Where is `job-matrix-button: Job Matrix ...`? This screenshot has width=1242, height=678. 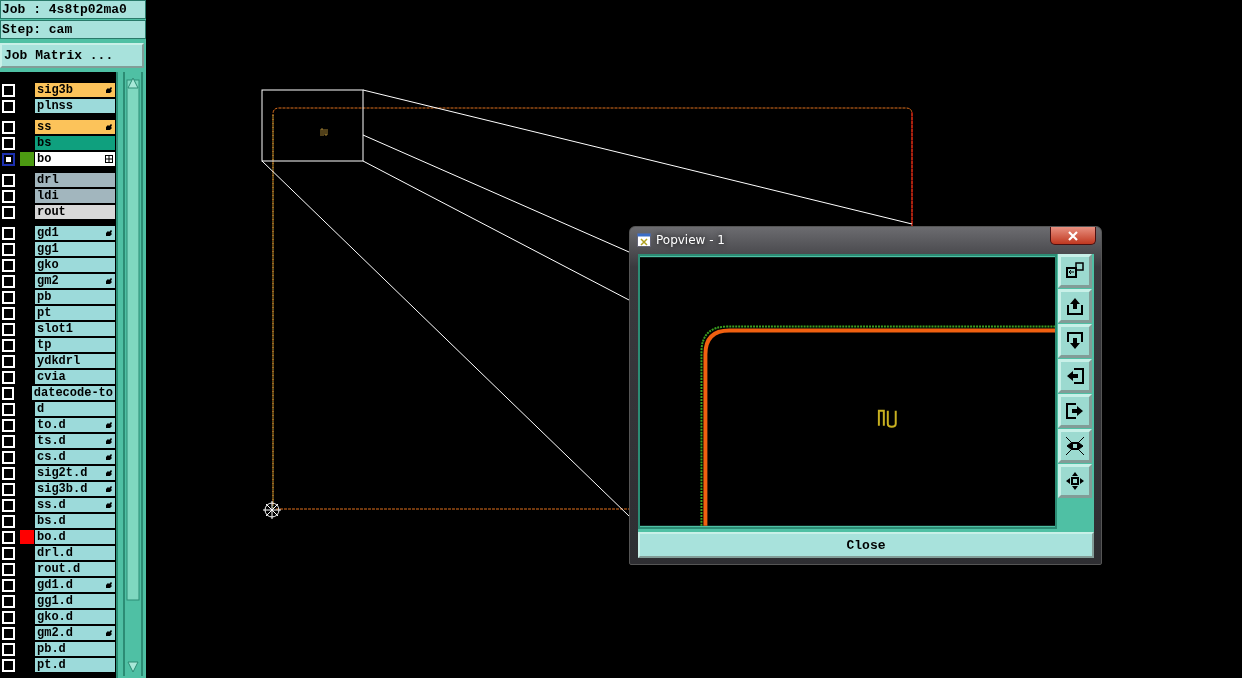
job-matrix-button: Job Matrix ... is located at coordinates (72, 55).